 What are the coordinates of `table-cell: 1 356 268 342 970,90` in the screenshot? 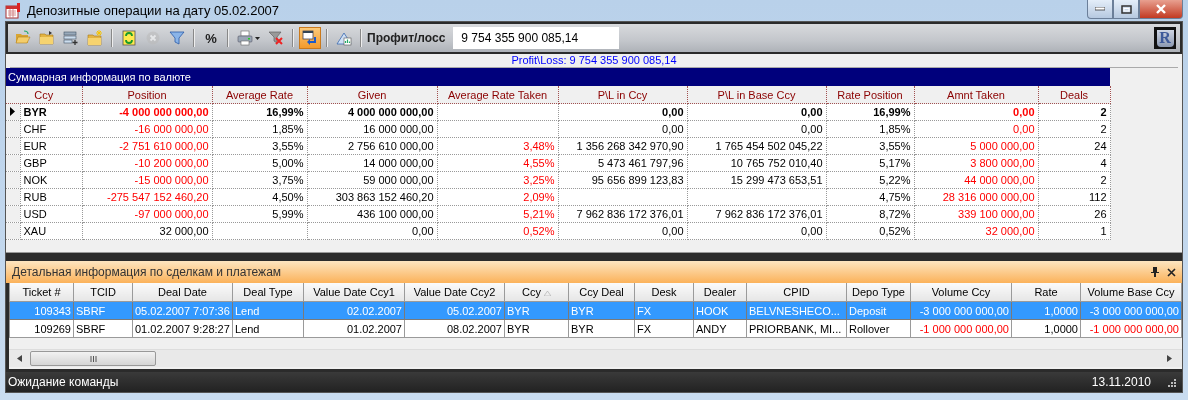 It's located at (622, 146).